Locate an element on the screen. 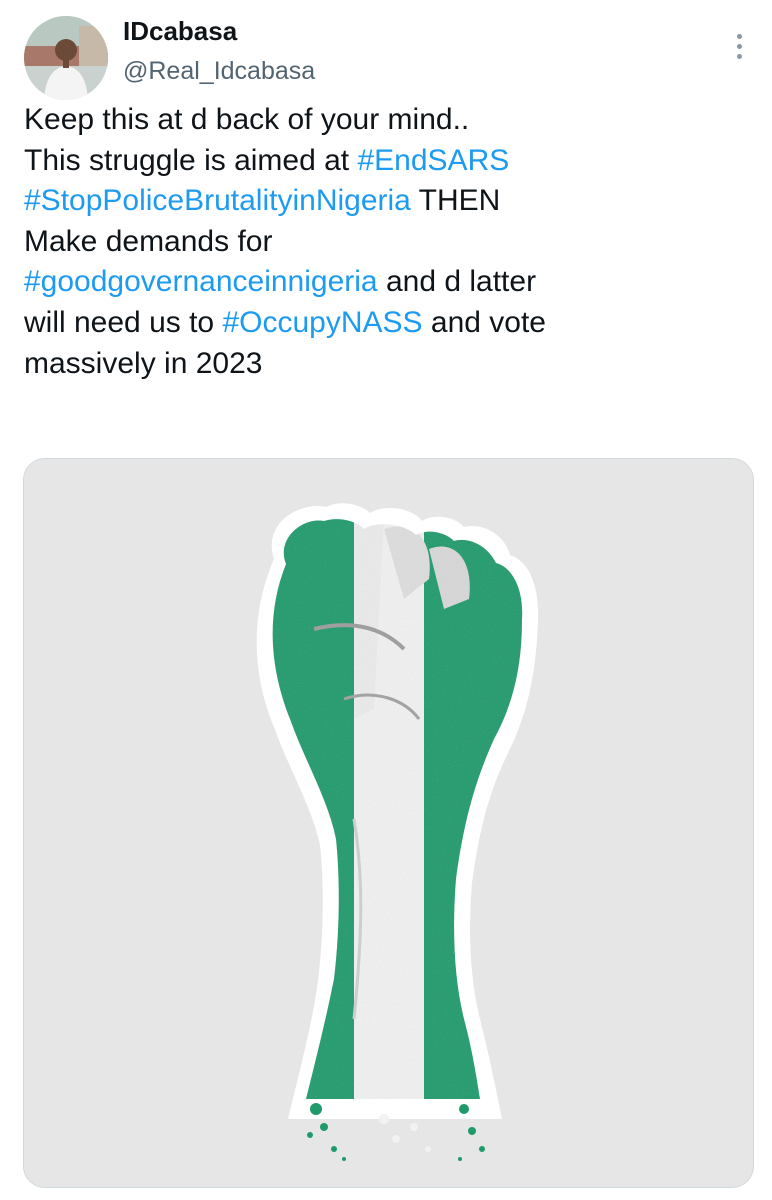  avatar-photo is located at coordinates (66, 58).